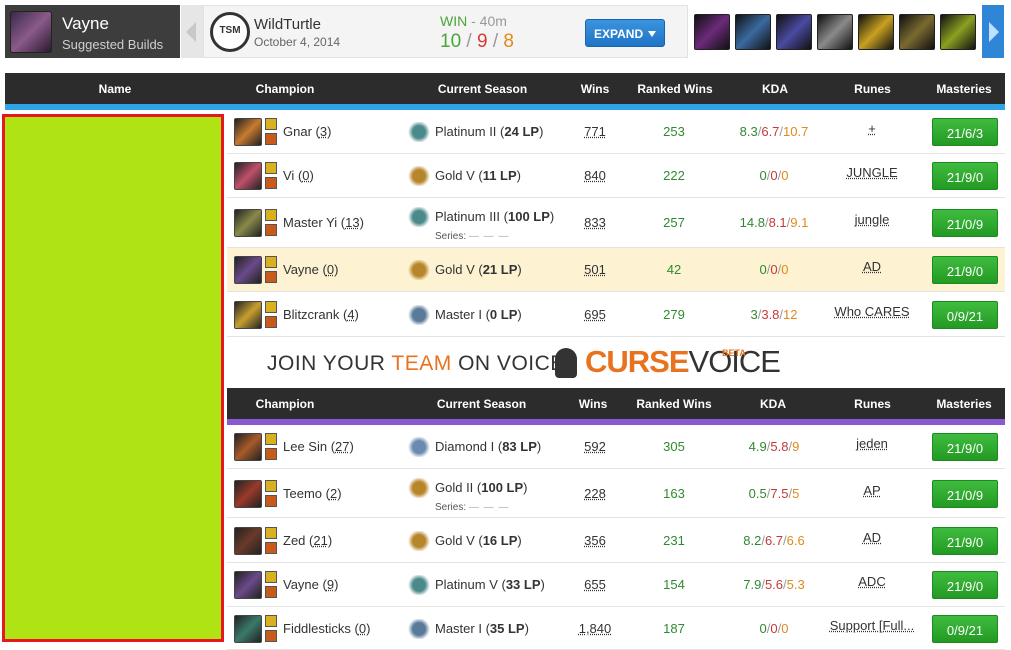 This screenshot has height=650, width=1011. I want to click on boots-item-icon, so click(753, 32).